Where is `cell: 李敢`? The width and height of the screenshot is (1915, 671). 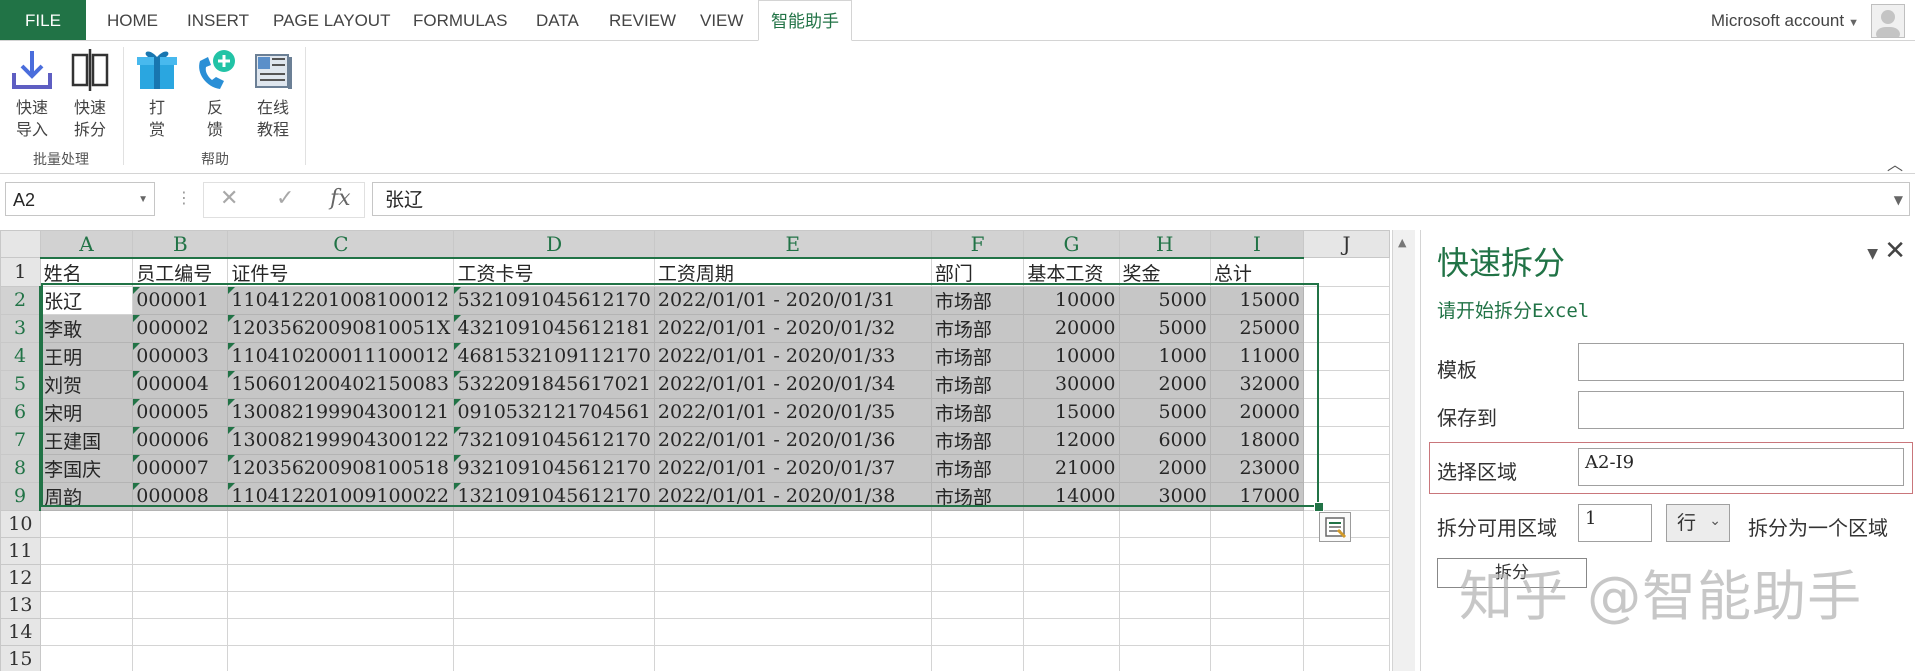
cell: 李敢 is located at coordinates (86, 328).